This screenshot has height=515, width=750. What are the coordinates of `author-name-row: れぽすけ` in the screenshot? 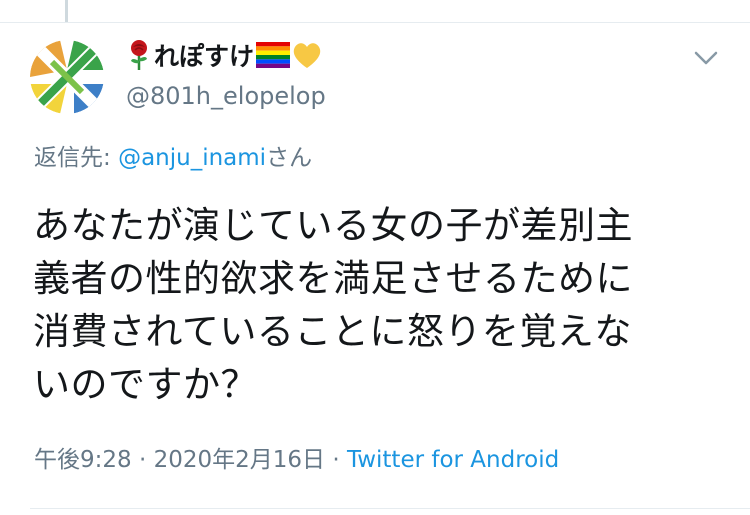 It's located at (224, 57).